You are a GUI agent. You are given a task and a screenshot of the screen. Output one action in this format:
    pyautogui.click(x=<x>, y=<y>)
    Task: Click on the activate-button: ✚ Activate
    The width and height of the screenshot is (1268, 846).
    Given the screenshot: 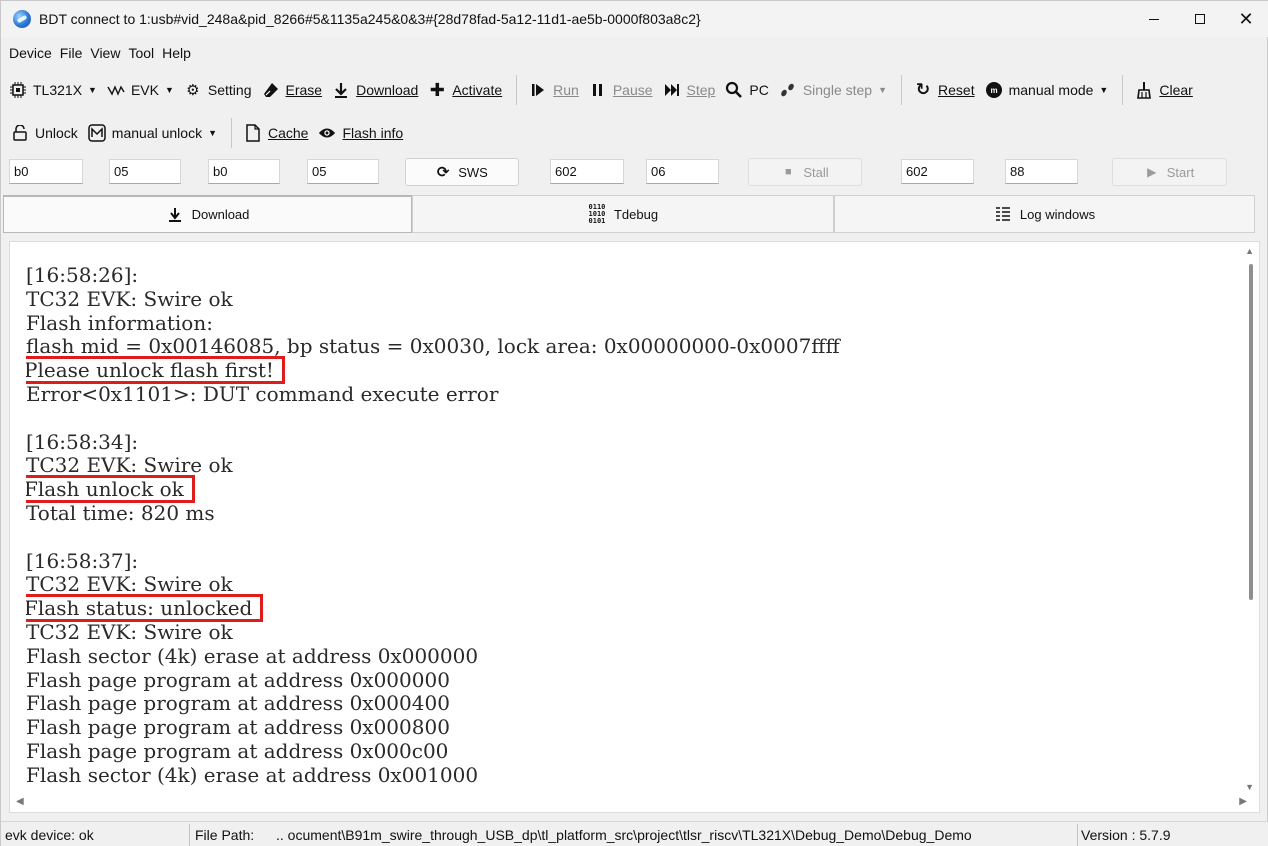 What is the action you would take?
    pyautogui.click(x=465, y=90)
    